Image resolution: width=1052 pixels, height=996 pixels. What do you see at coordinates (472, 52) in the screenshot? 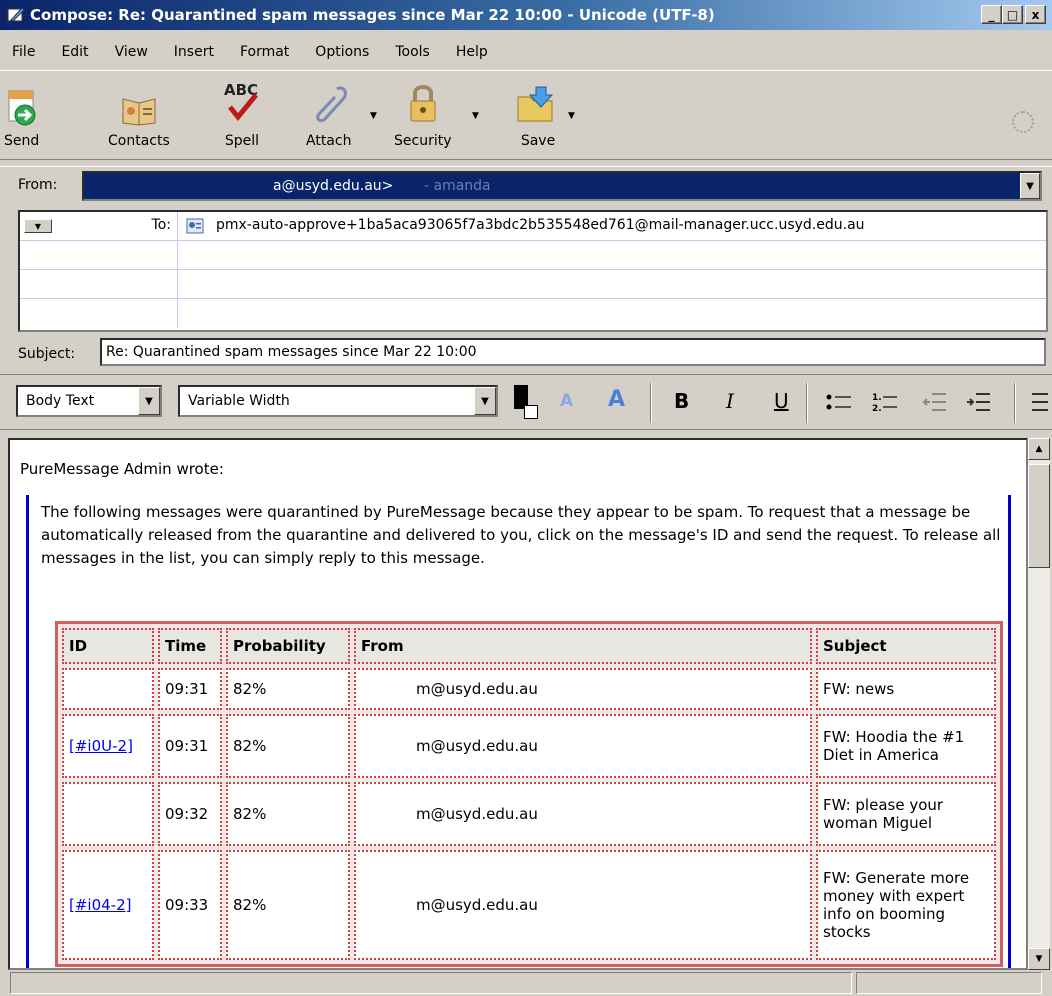
I see `menu-help: Help` at bounding box center [472, 52].